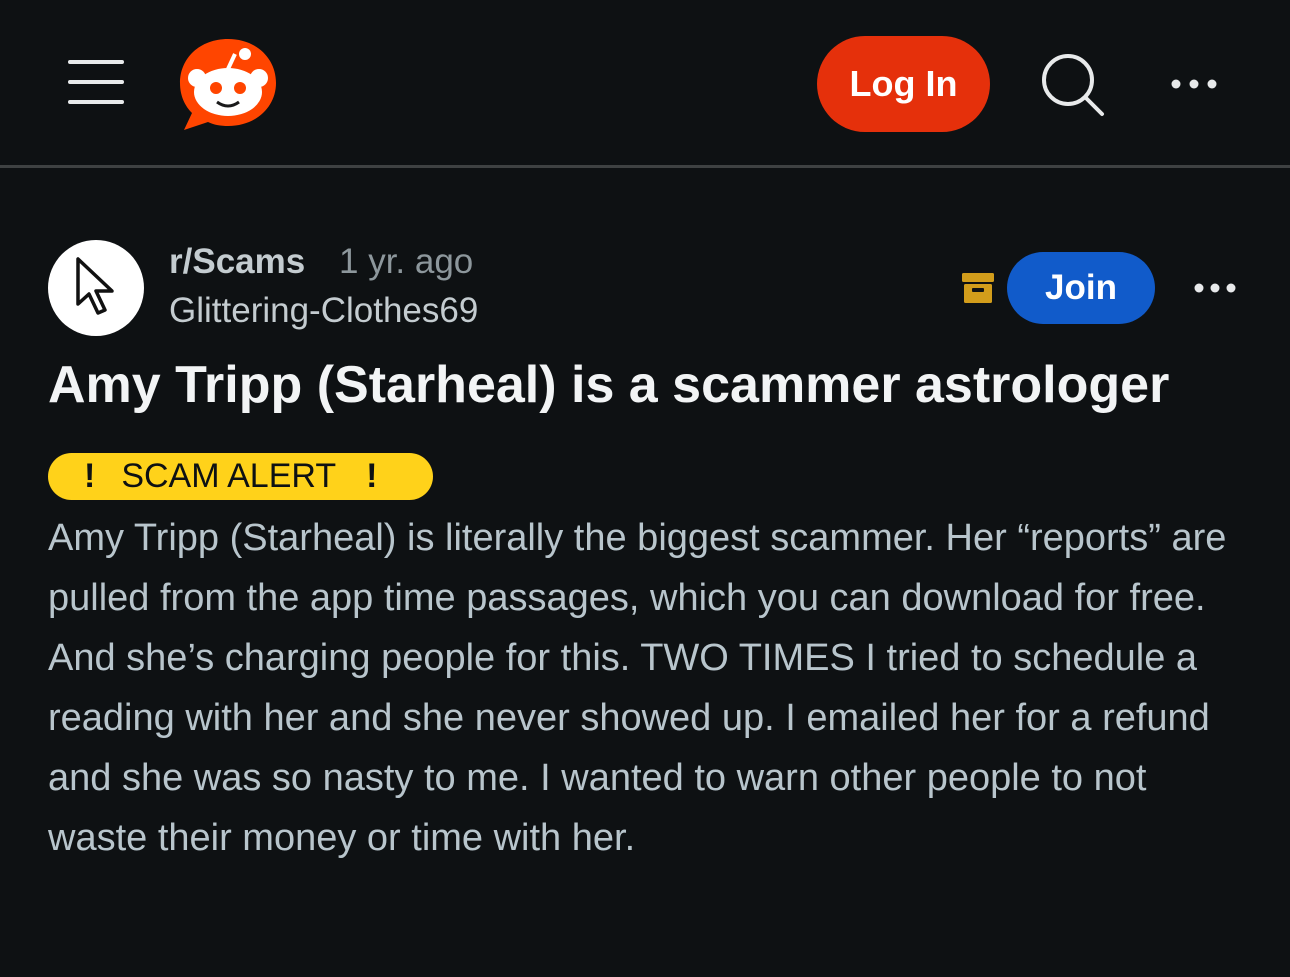 The width and height of the screenshot is (1290, 977). What do you see at coordinates (237, 262) in the screenshot?
I see `subreddit-name: r/Scams` at bounding box center [237, 262].